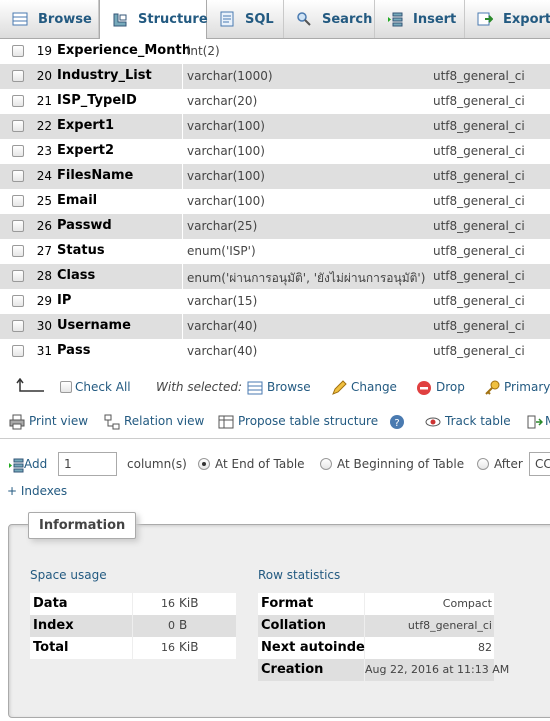  Describe the element at coordinates (226, 422) in the screenshot. I see `propose-structure-icon` at that location.